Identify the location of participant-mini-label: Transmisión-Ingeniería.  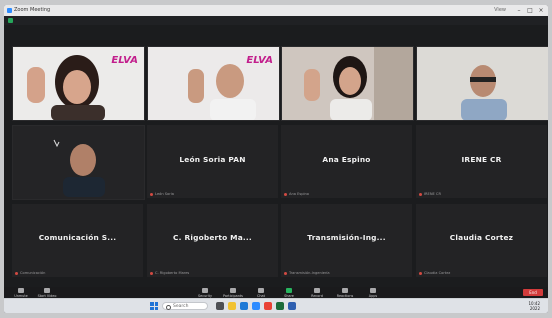
(307, 273).